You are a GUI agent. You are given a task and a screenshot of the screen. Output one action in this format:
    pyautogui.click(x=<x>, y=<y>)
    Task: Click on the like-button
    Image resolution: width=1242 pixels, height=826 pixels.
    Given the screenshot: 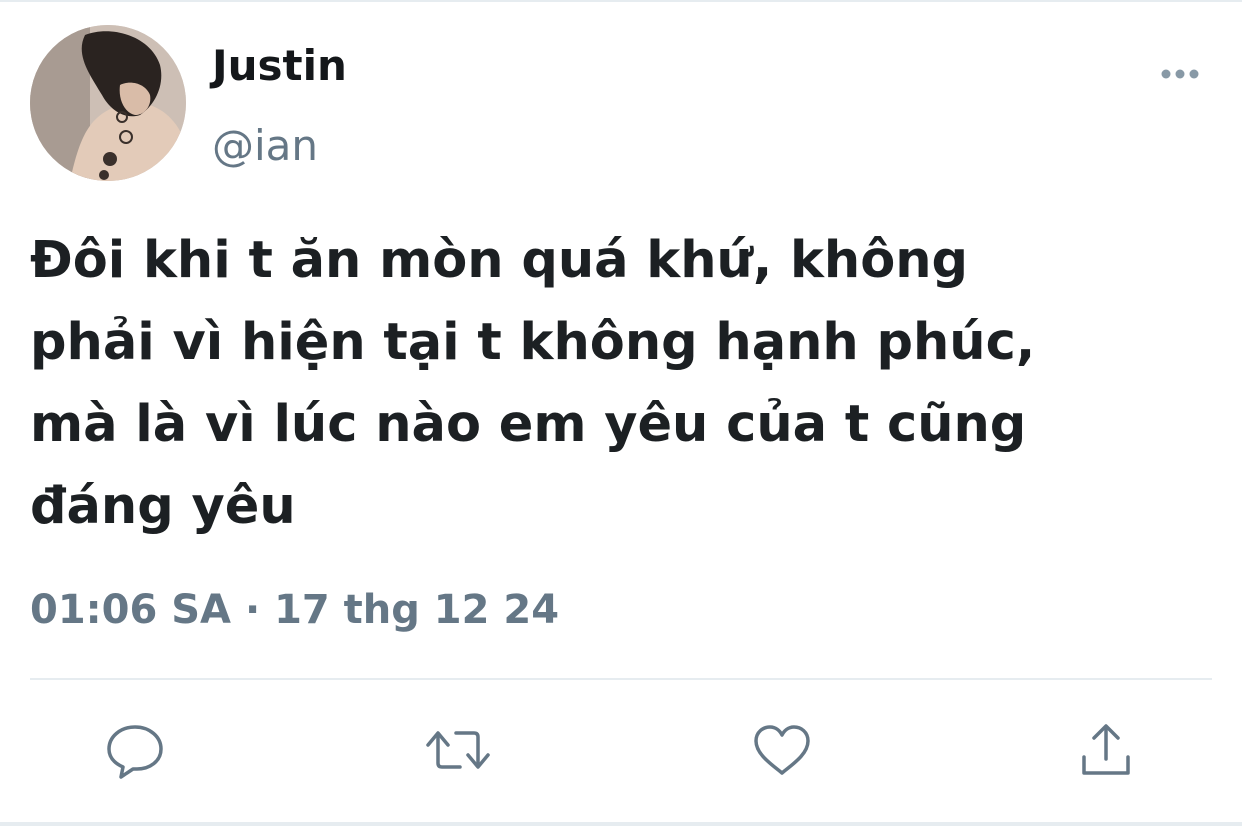 What is the action you would take?
    pyautogui.click(x=782, y=750)
    